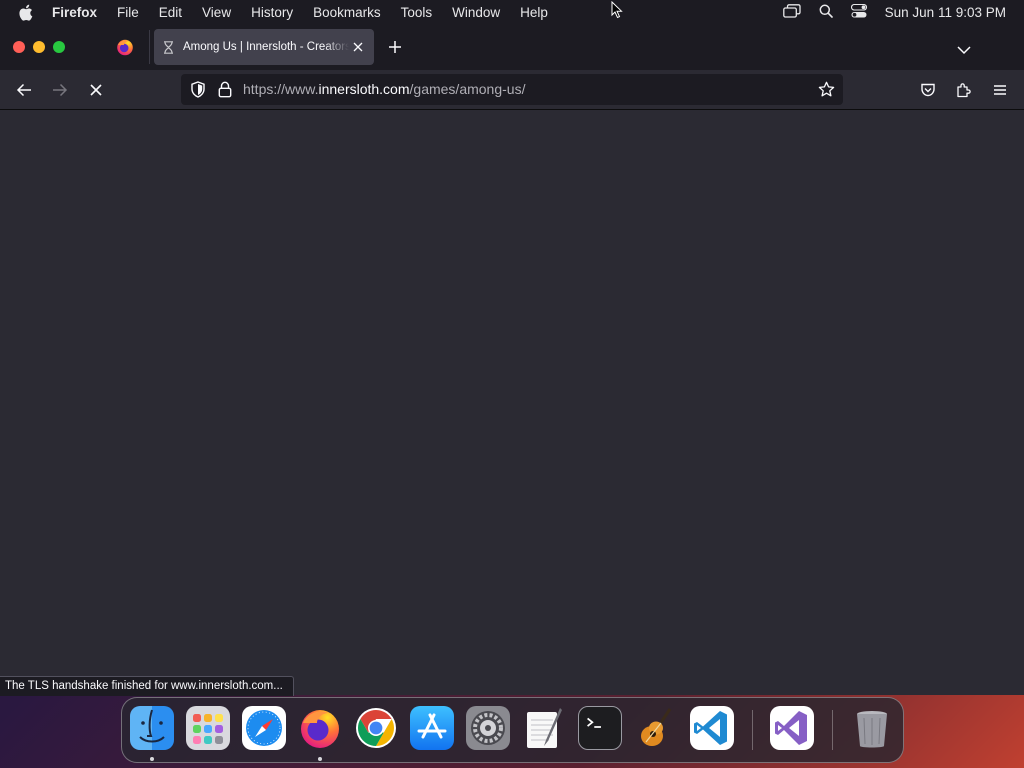  Describe the element at coordinates (826, 89) in the screenshot. I see `bookmark-star-icon` at that location.